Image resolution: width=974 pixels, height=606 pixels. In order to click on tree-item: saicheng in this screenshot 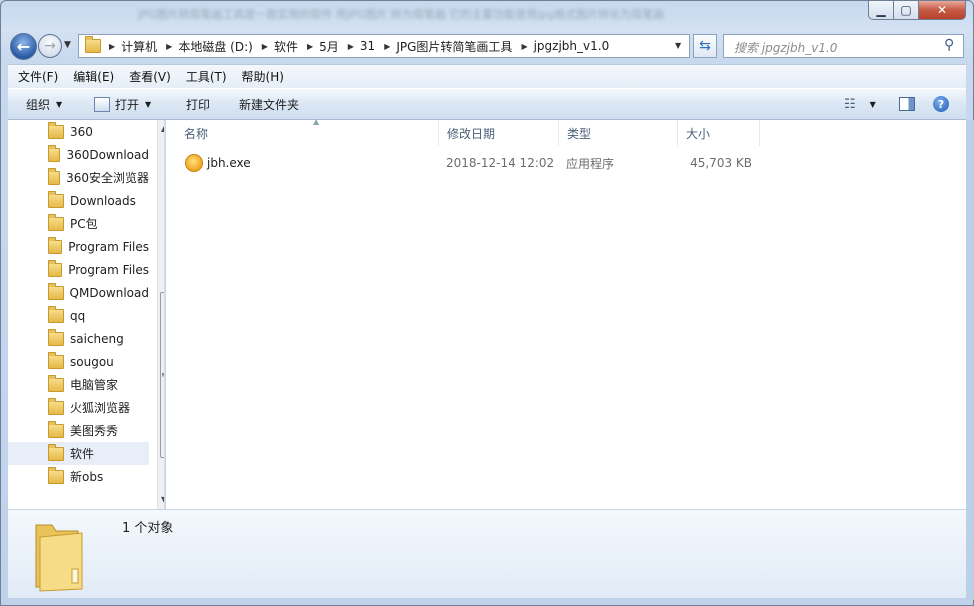, I will do `click(78, 338)`.